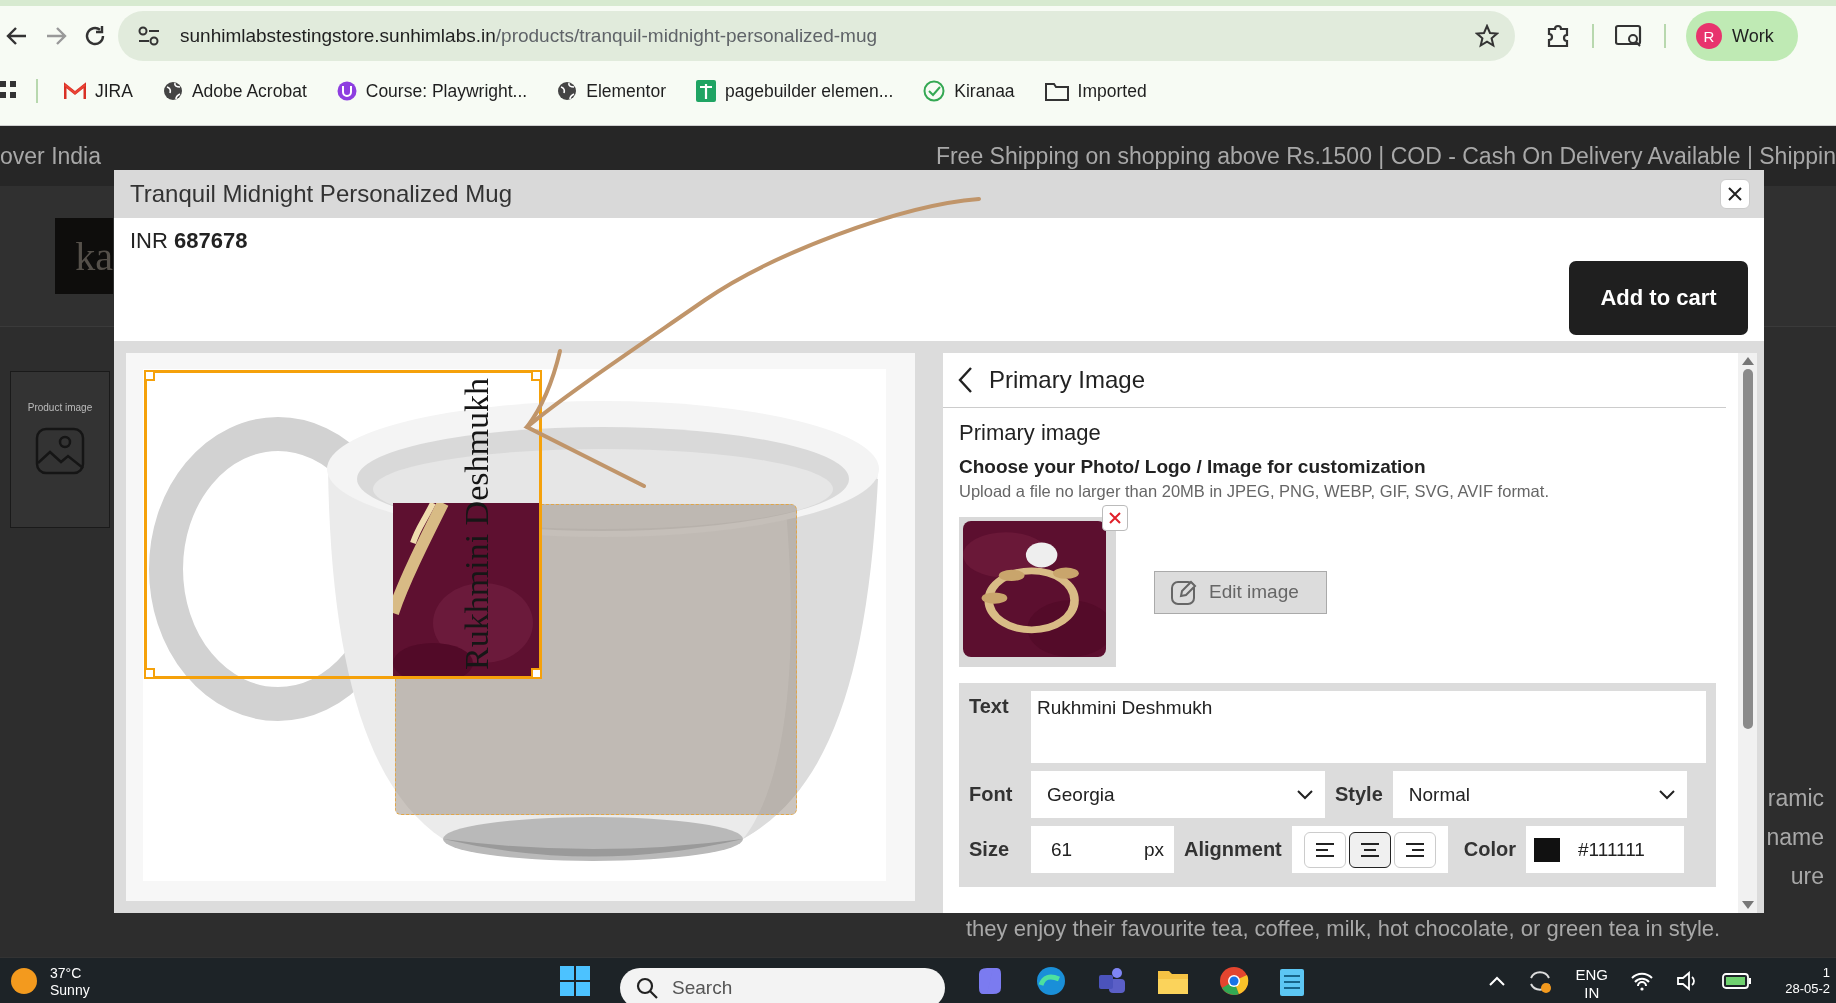 The image size is (1836, 1003). I want to click on align-button, so click(1369, 849).